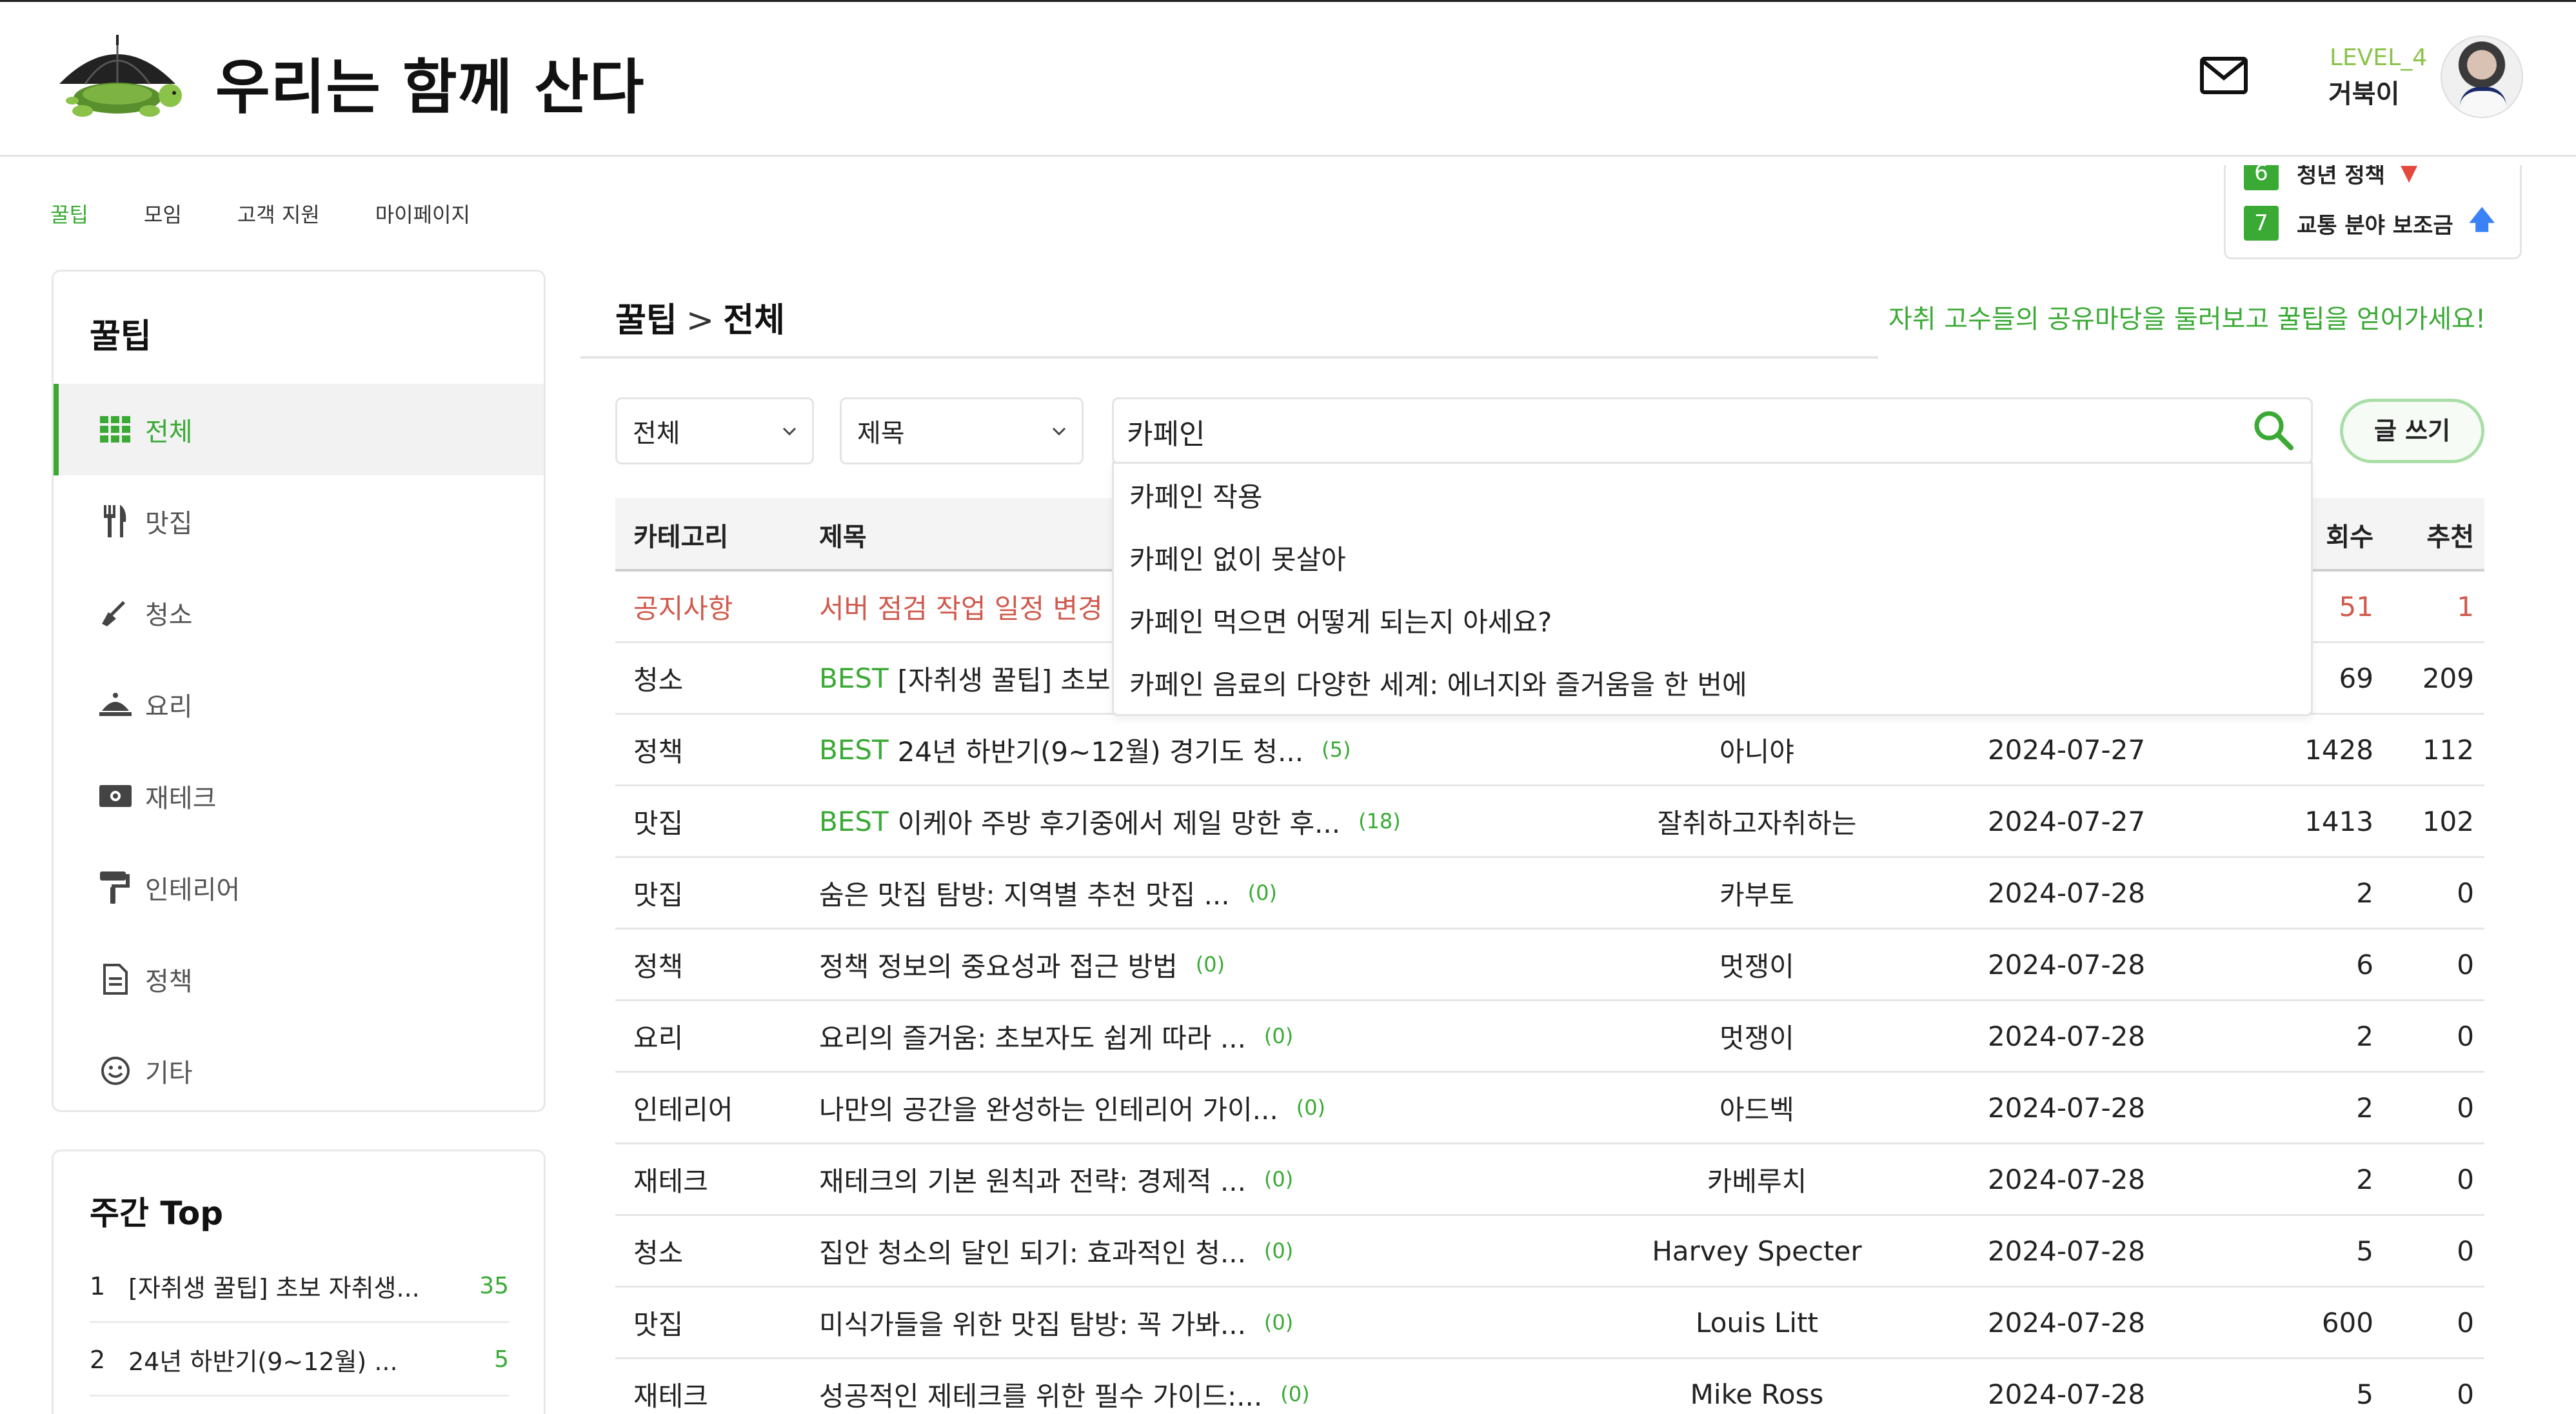  What do you see at coordinates (299, 1071) in the screenshot?
I see `sidebar-item-etc: 기타` at bounding box center [299, 1071].